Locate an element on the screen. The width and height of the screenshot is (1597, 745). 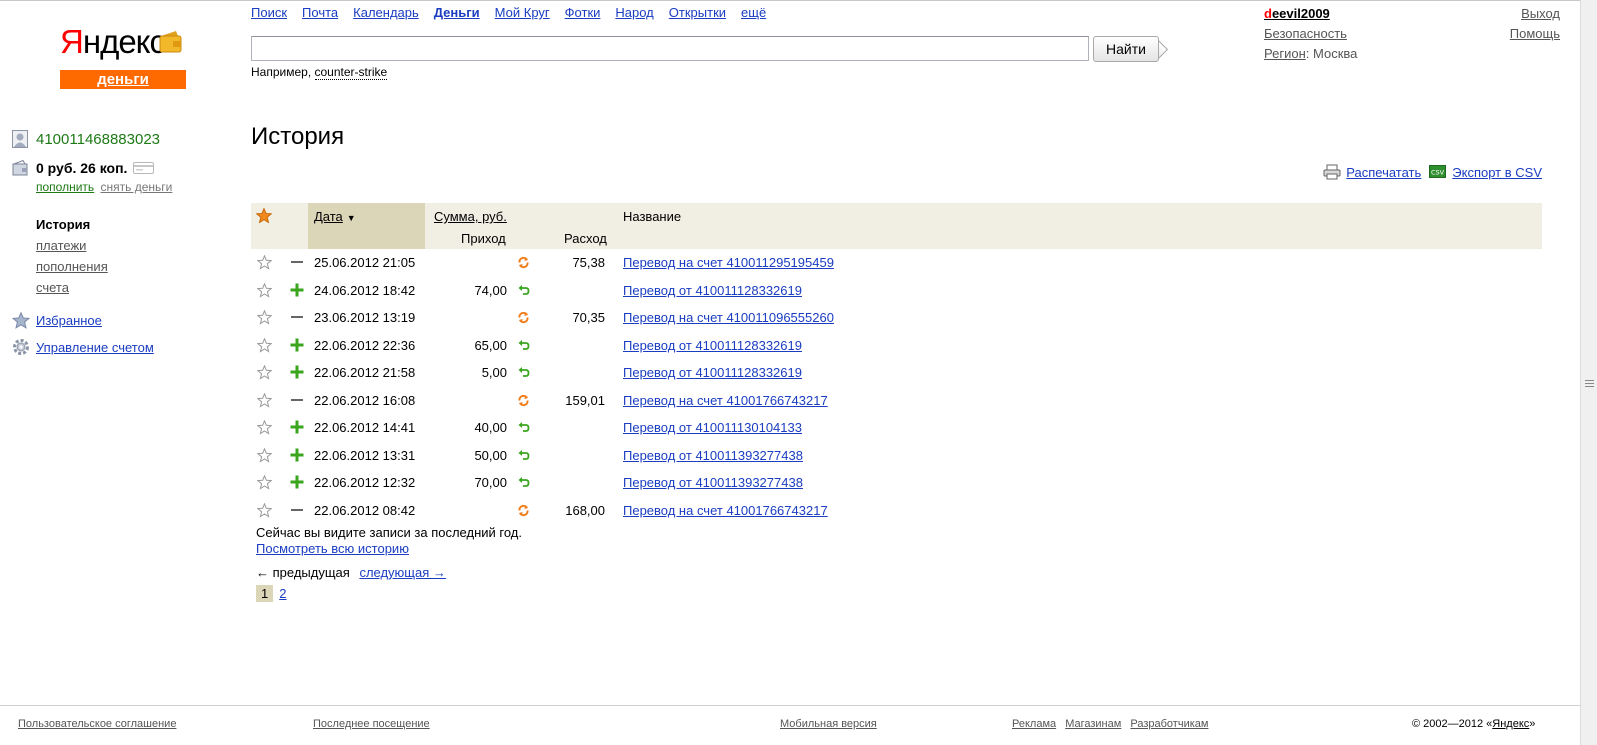
footer-agreement-link: Пользовательское соглашение is located at coordinates (97, 724).